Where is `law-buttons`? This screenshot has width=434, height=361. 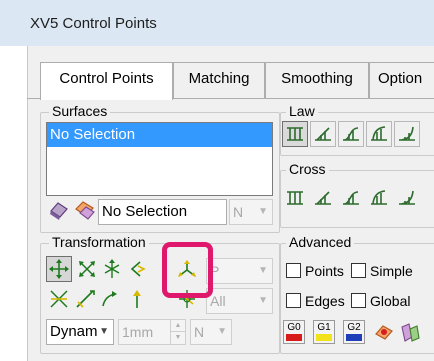
law-buttons is located at coordinates (358, 135).